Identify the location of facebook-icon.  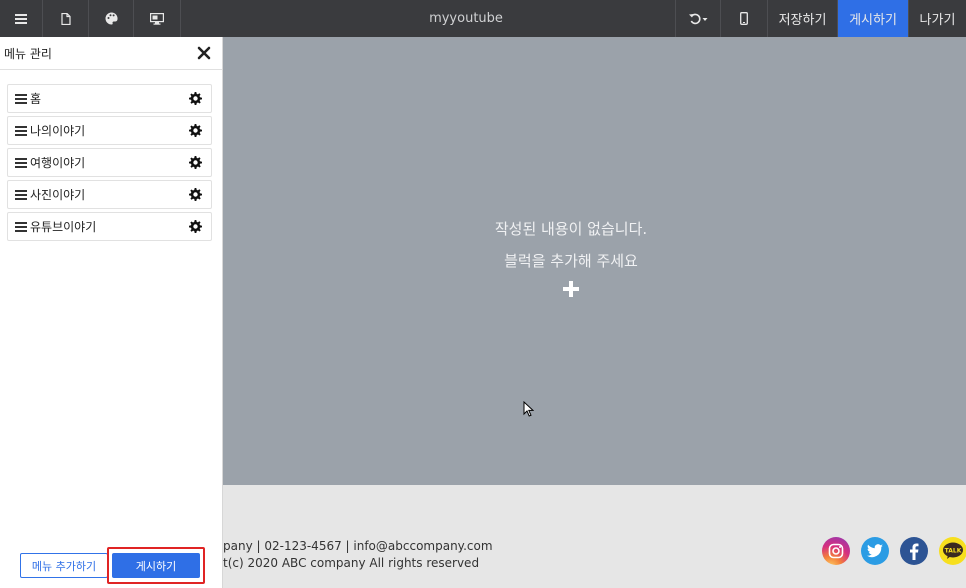
(914, 551).